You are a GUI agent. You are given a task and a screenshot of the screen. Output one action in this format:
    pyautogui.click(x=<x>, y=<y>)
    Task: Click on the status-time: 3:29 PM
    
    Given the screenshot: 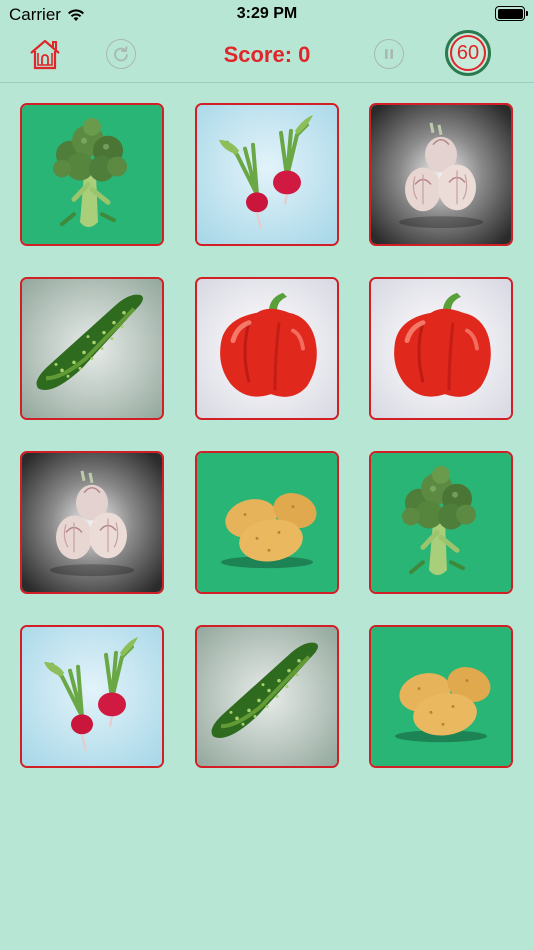 What is the action you would take?
    pyautogui.click(x=267, y=13)
    